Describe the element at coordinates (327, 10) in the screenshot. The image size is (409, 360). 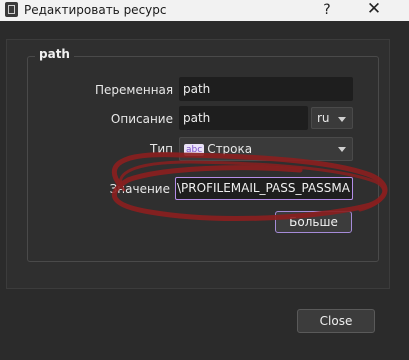
I see `help-button: ?` at that location.